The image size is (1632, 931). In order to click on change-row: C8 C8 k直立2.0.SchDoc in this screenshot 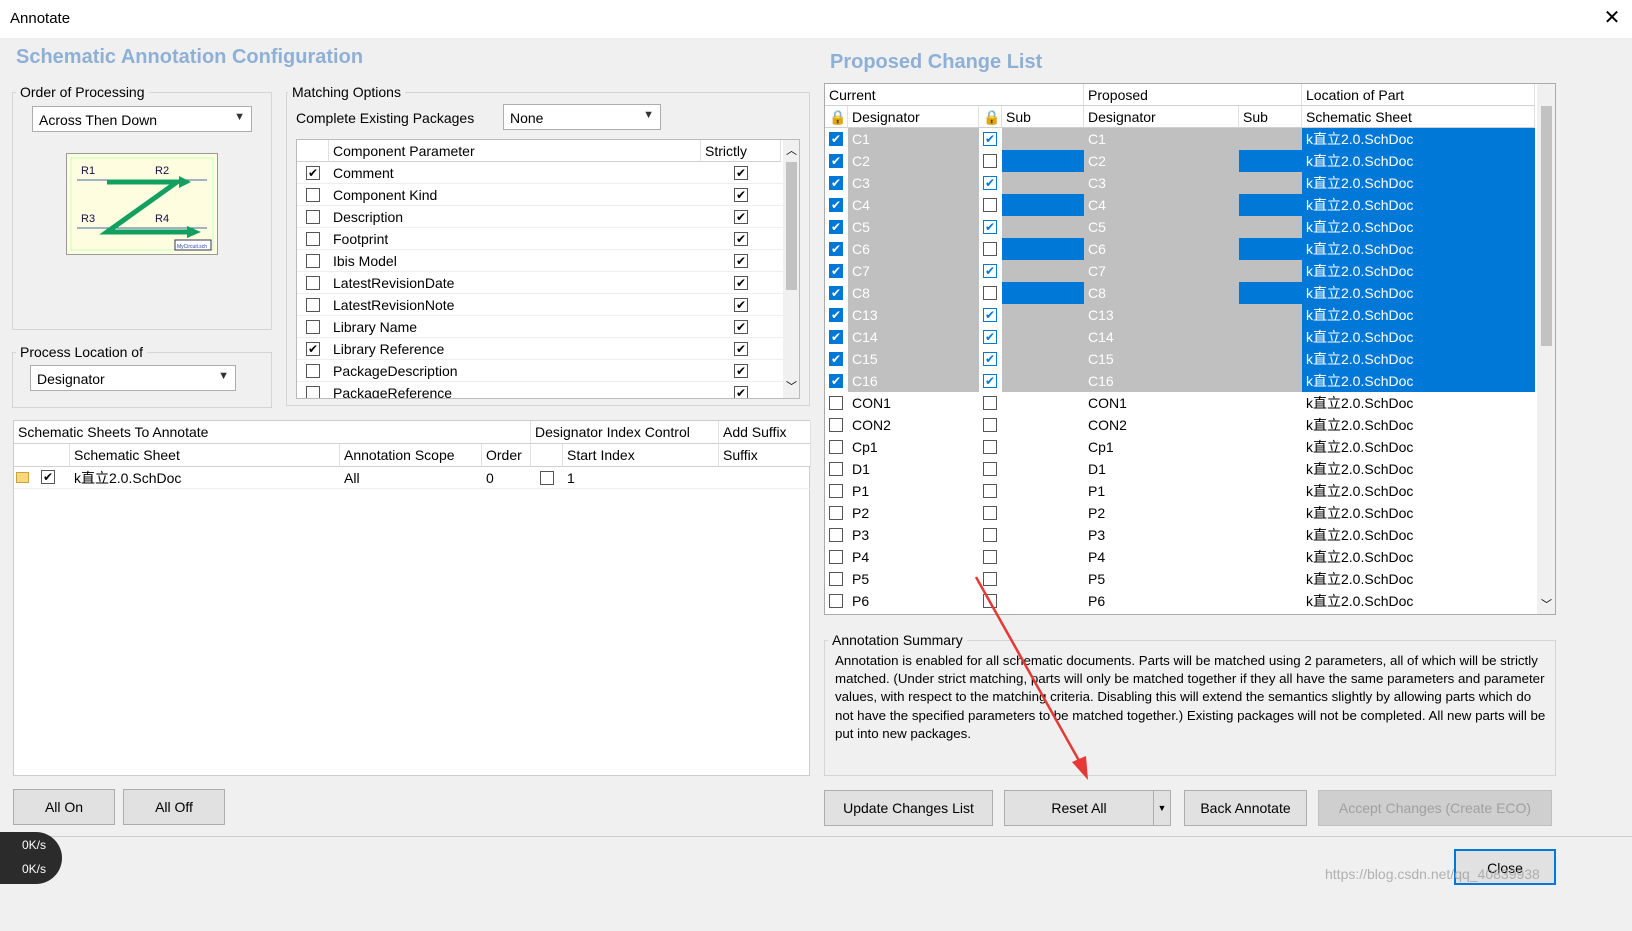, I will do `click(1180, 293)`.